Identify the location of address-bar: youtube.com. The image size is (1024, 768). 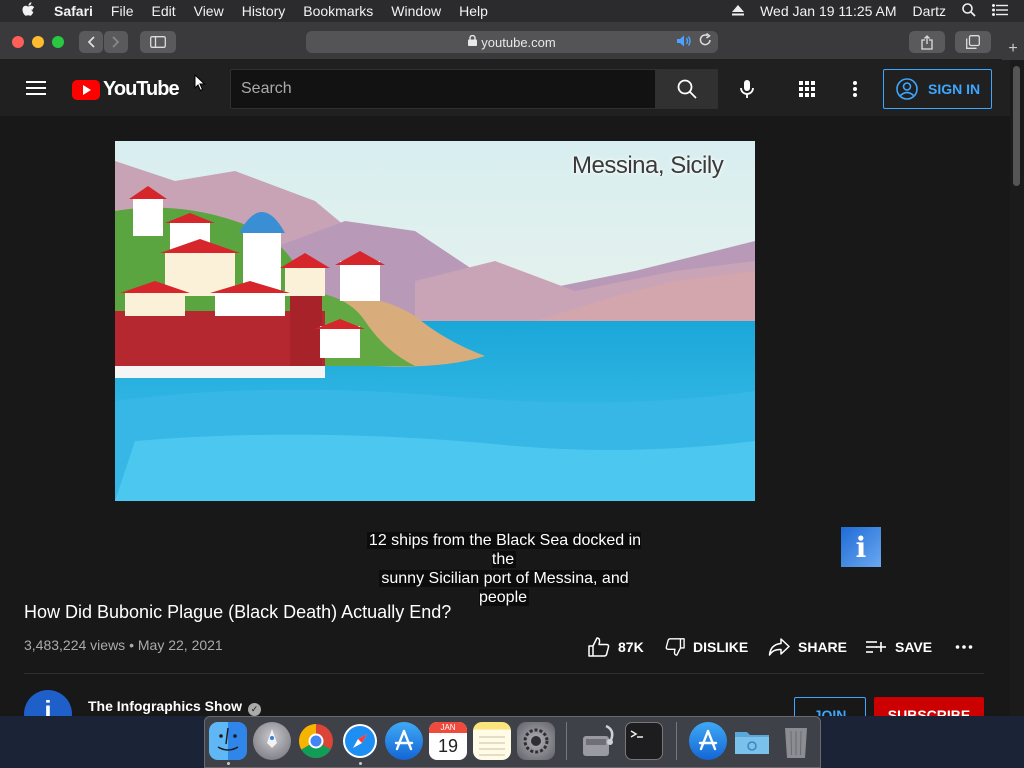
(512, 42).